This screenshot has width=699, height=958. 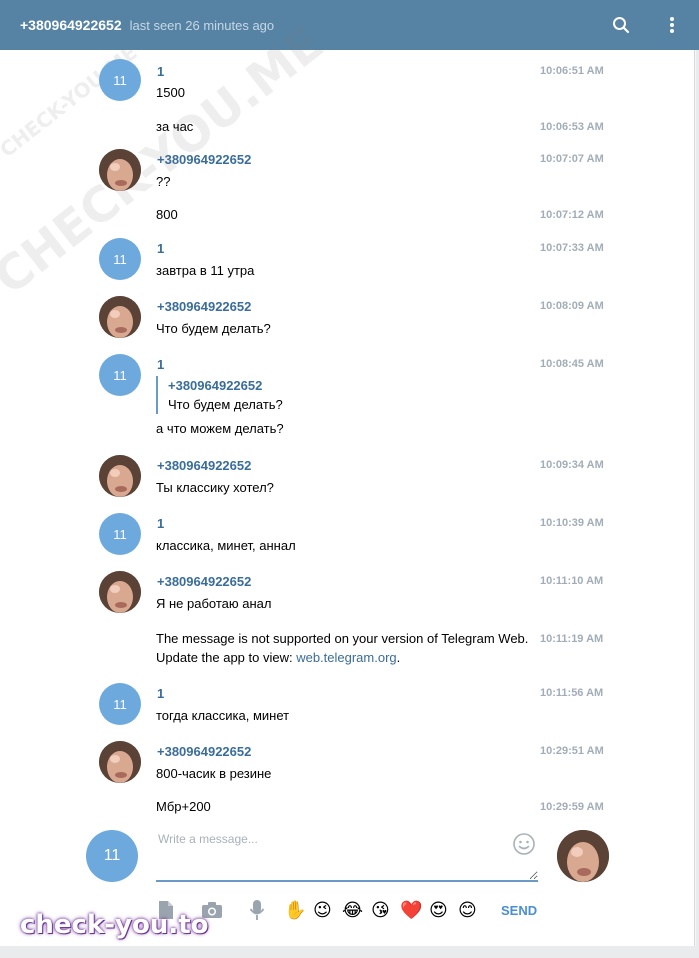 I want to click on message-text: Что будем делать?, so click(x=213, y=328).